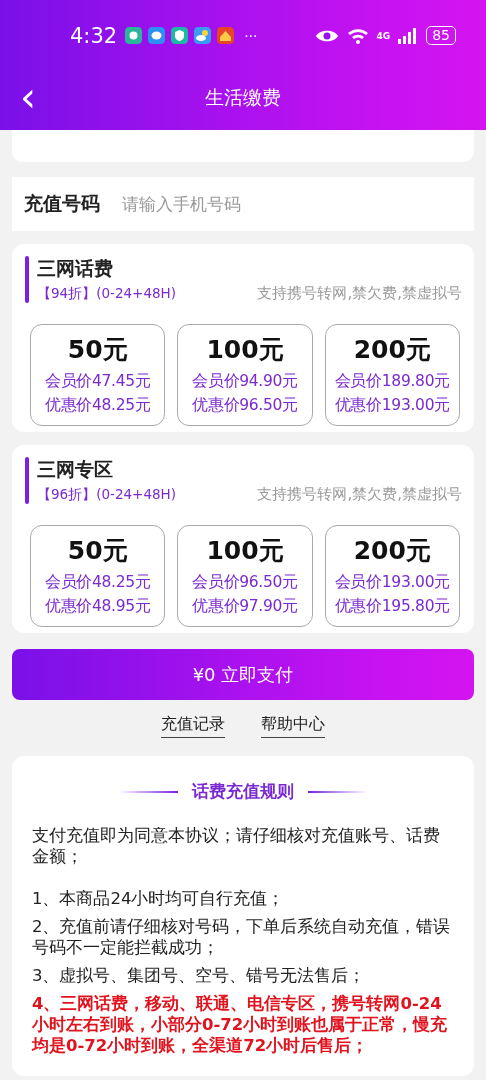 The image size is (486, 1080). I want to click on section-title: 三网话费, so click(75, 268).